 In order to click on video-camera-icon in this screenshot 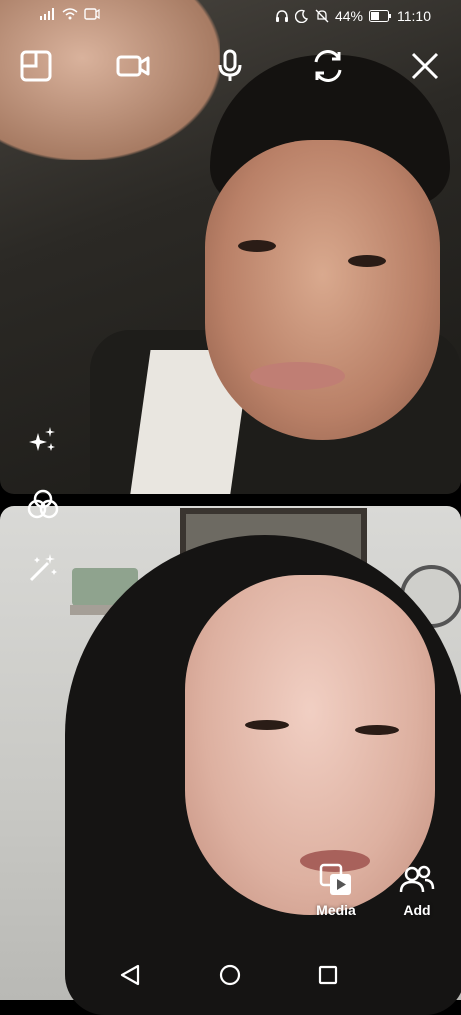, I will do `click(133, 66)`.